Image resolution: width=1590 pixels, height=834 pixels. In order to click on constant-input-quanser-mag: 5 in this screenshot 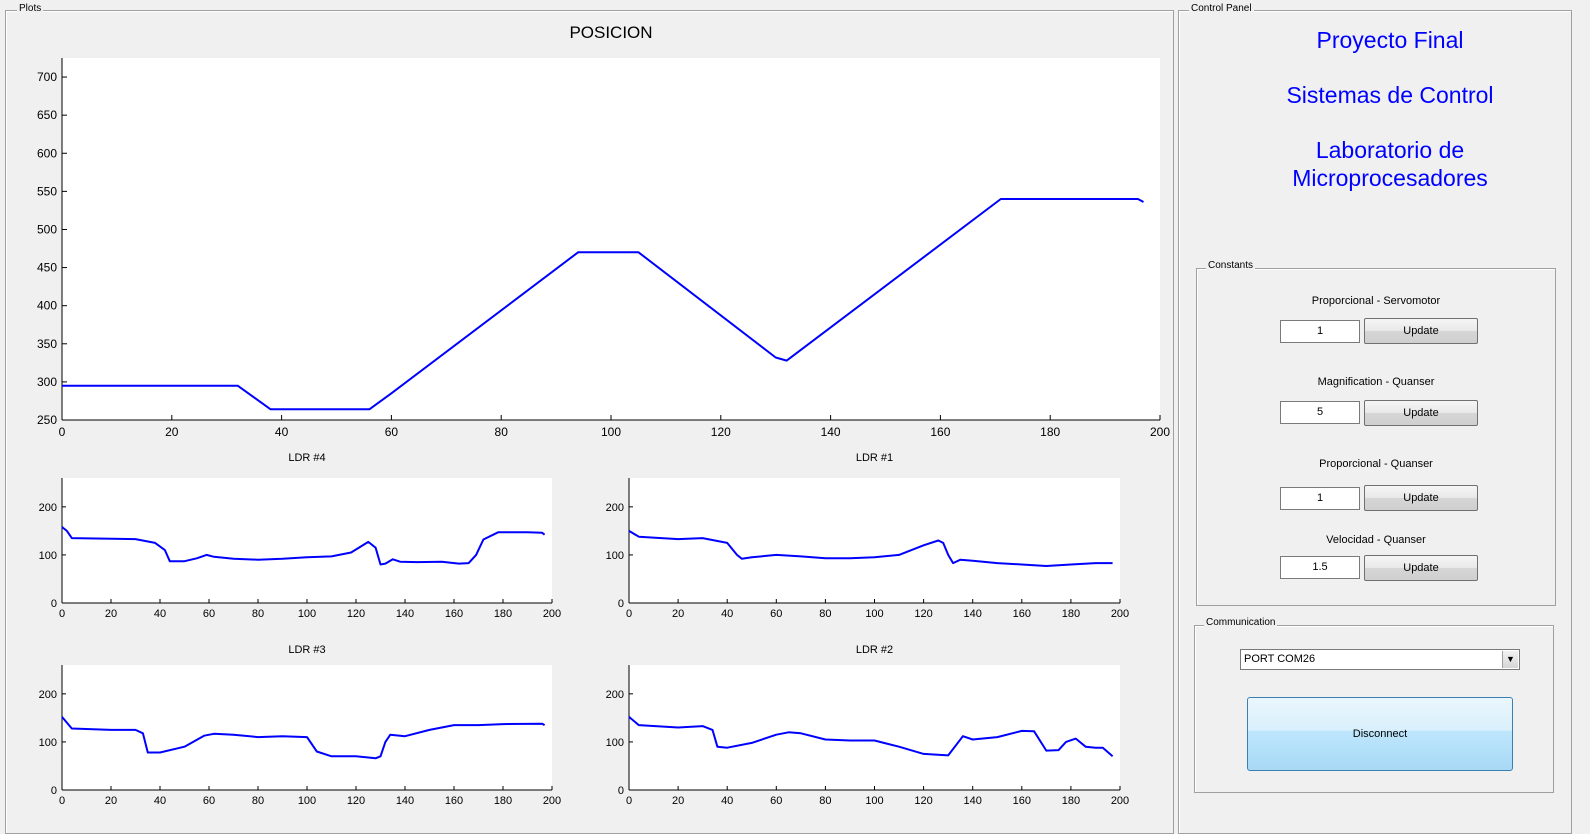, I will do `click(1320, 412)`.